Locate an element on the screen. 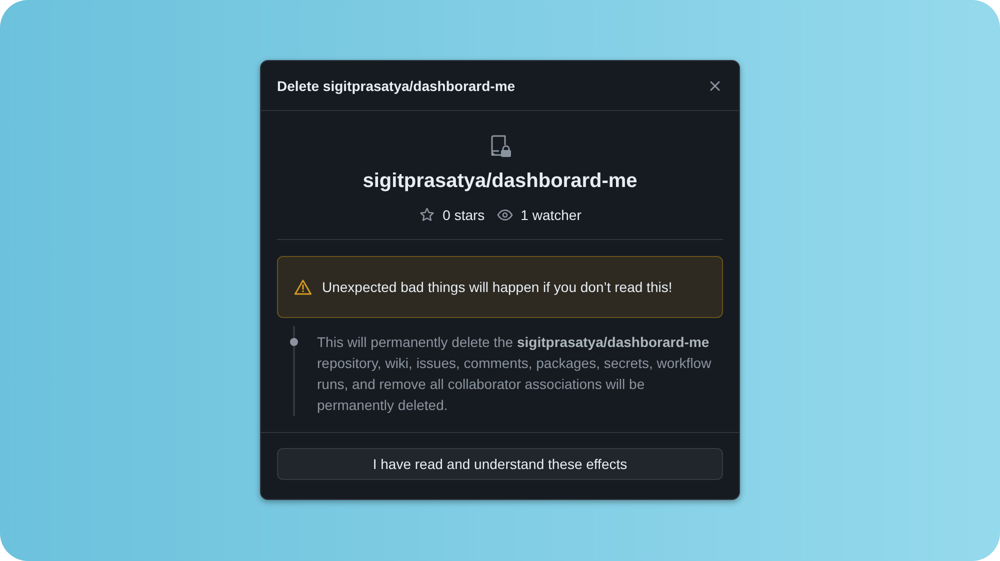 The image size is (1000, 561). warning-icon is located at coordinates (303, 287).